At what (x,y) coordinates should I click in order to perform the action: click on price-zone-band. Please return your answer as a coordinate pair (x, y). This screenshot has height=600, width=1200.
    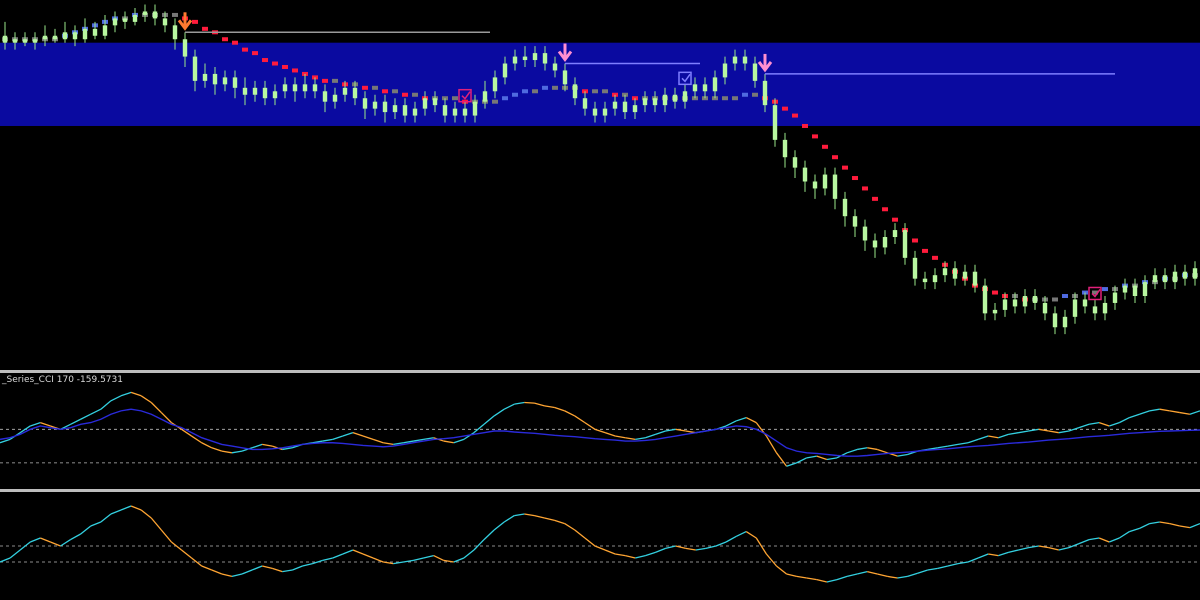
    Looking at the image, I should click on (600, 84).